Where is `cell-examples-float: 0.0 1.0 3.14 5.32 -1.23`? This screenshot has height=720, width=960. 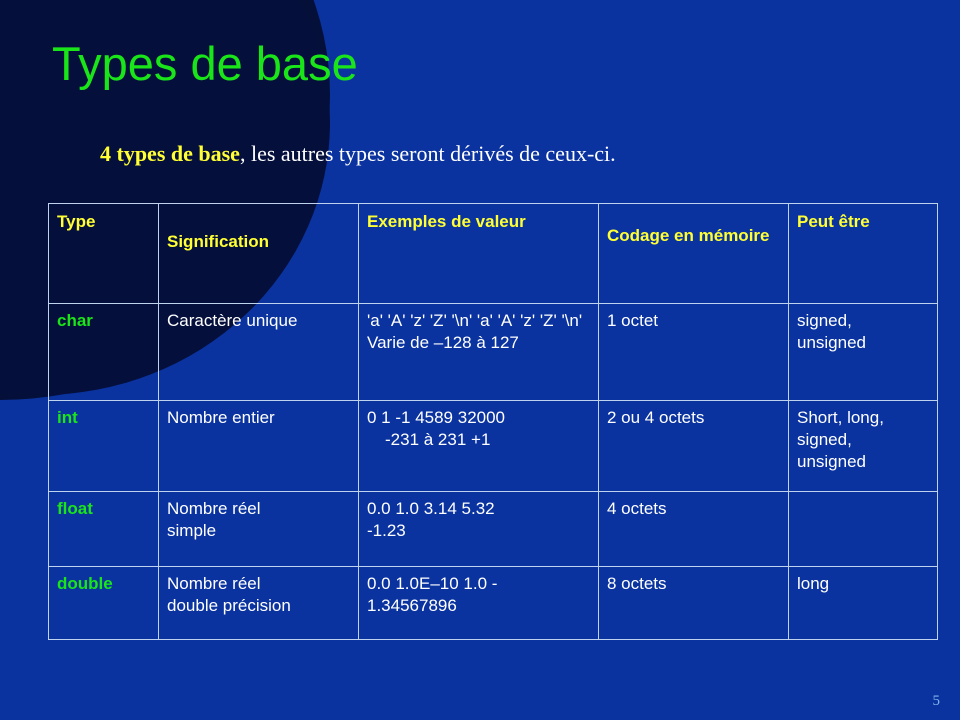 cell-examples-float: 0.0 1.0 3.14 5.32 -1.23 is located at coordinates (478, 529).